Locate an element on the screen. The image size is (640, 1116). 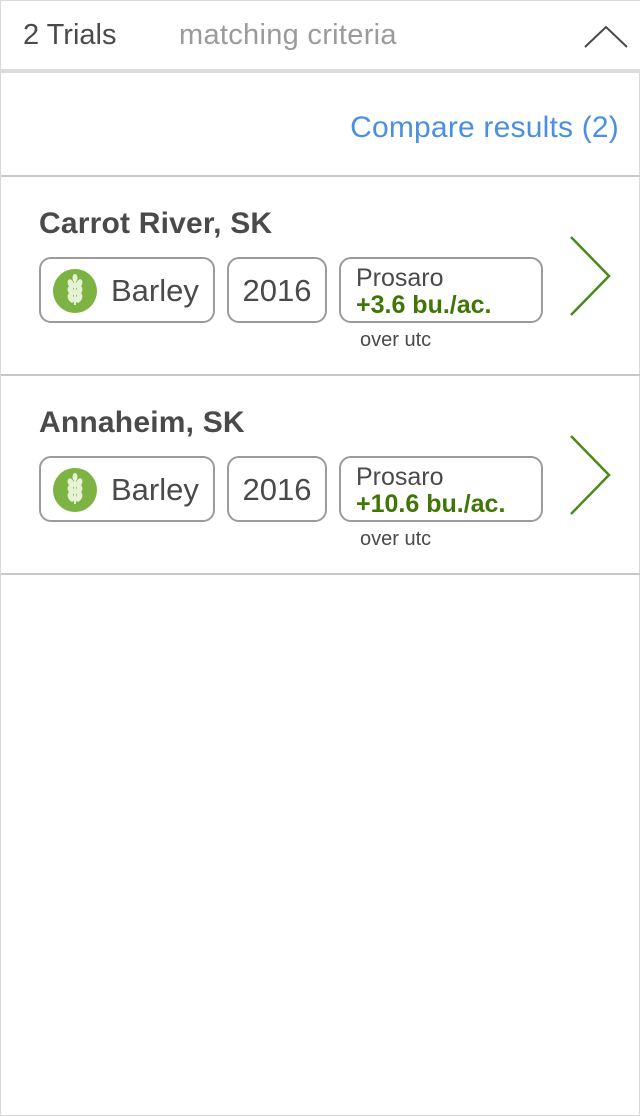
yield-gain: +3.6 bu./ac. is located at coordinates (424, 305).